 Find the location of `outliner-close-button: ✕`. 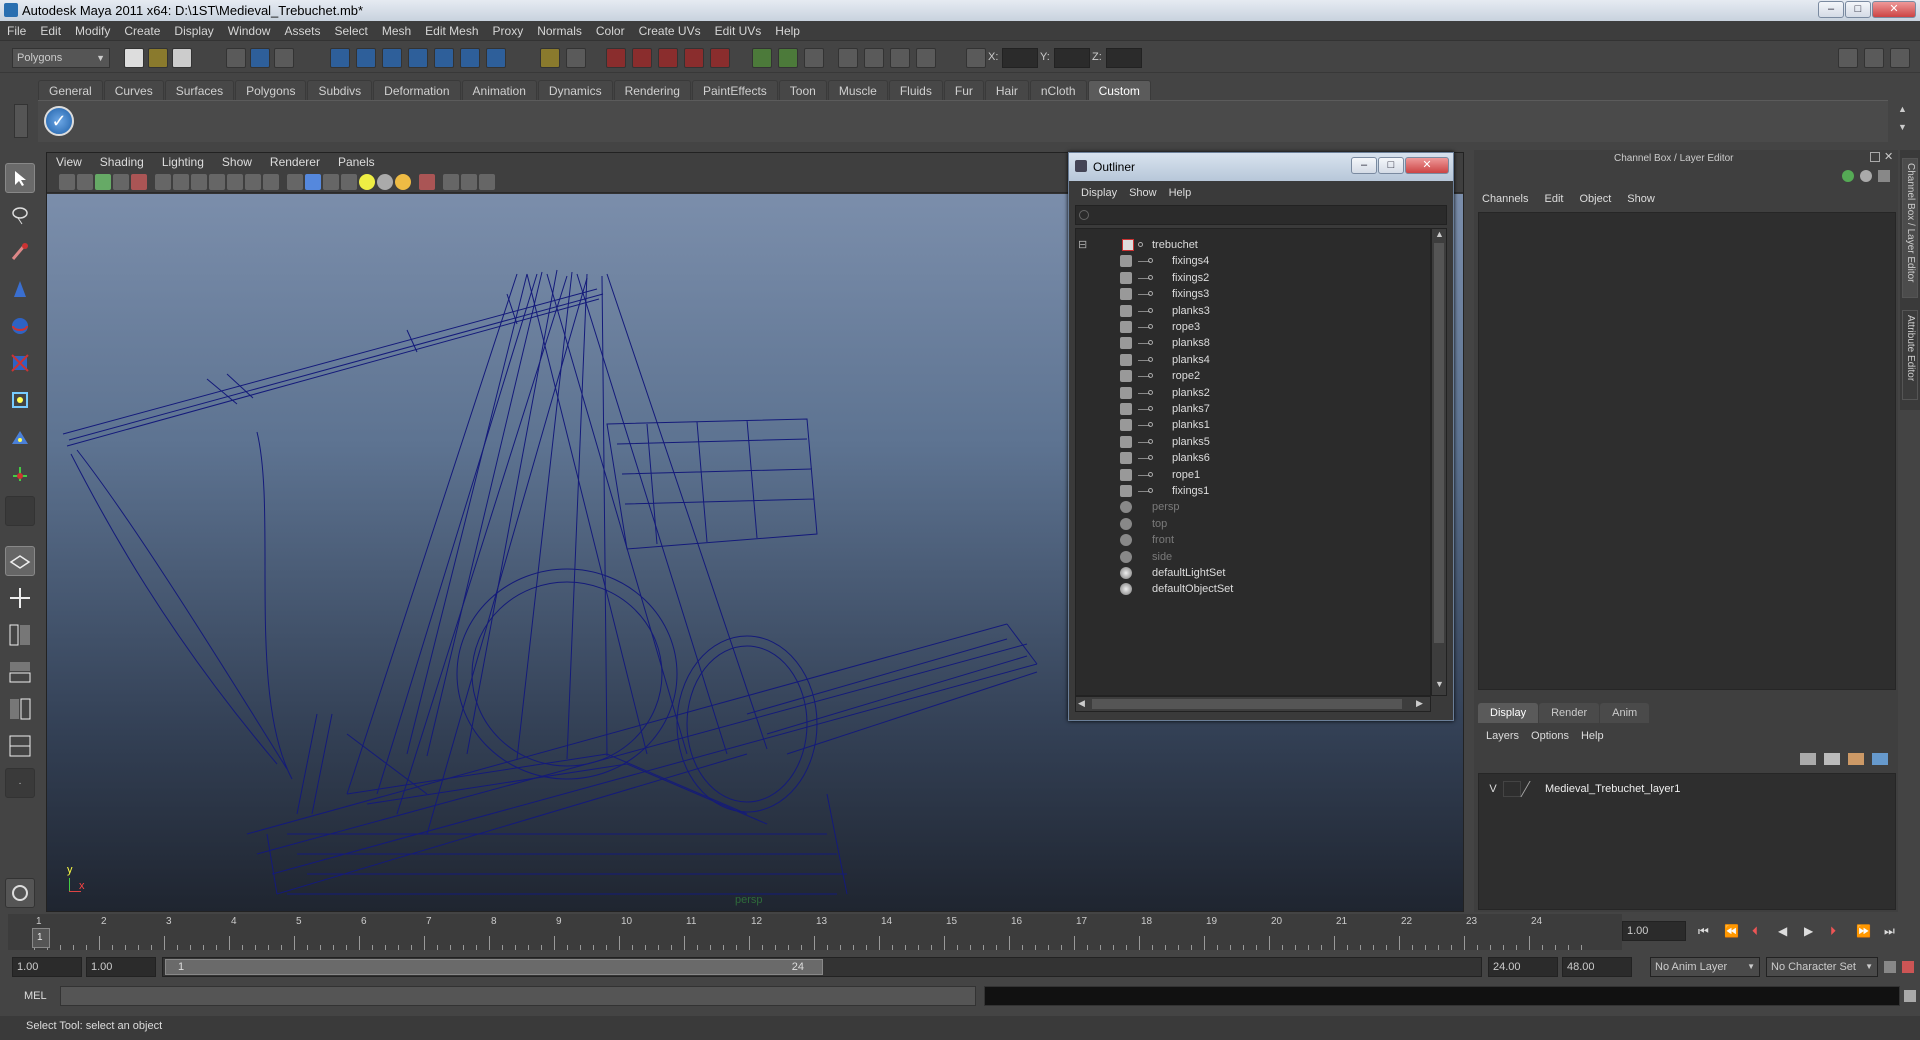

outliner-close-button: ✕ is located at coordinates (1427, 165).